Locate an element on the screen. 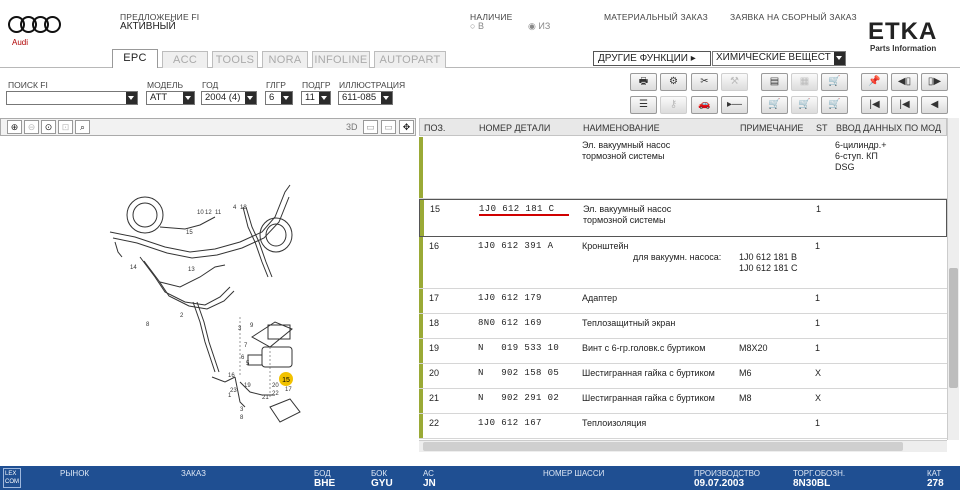 This screenshot has height=490, width=960. table-row: 17 1J0 612 179 Адаптер 1 is located at coordinates (683, 301).